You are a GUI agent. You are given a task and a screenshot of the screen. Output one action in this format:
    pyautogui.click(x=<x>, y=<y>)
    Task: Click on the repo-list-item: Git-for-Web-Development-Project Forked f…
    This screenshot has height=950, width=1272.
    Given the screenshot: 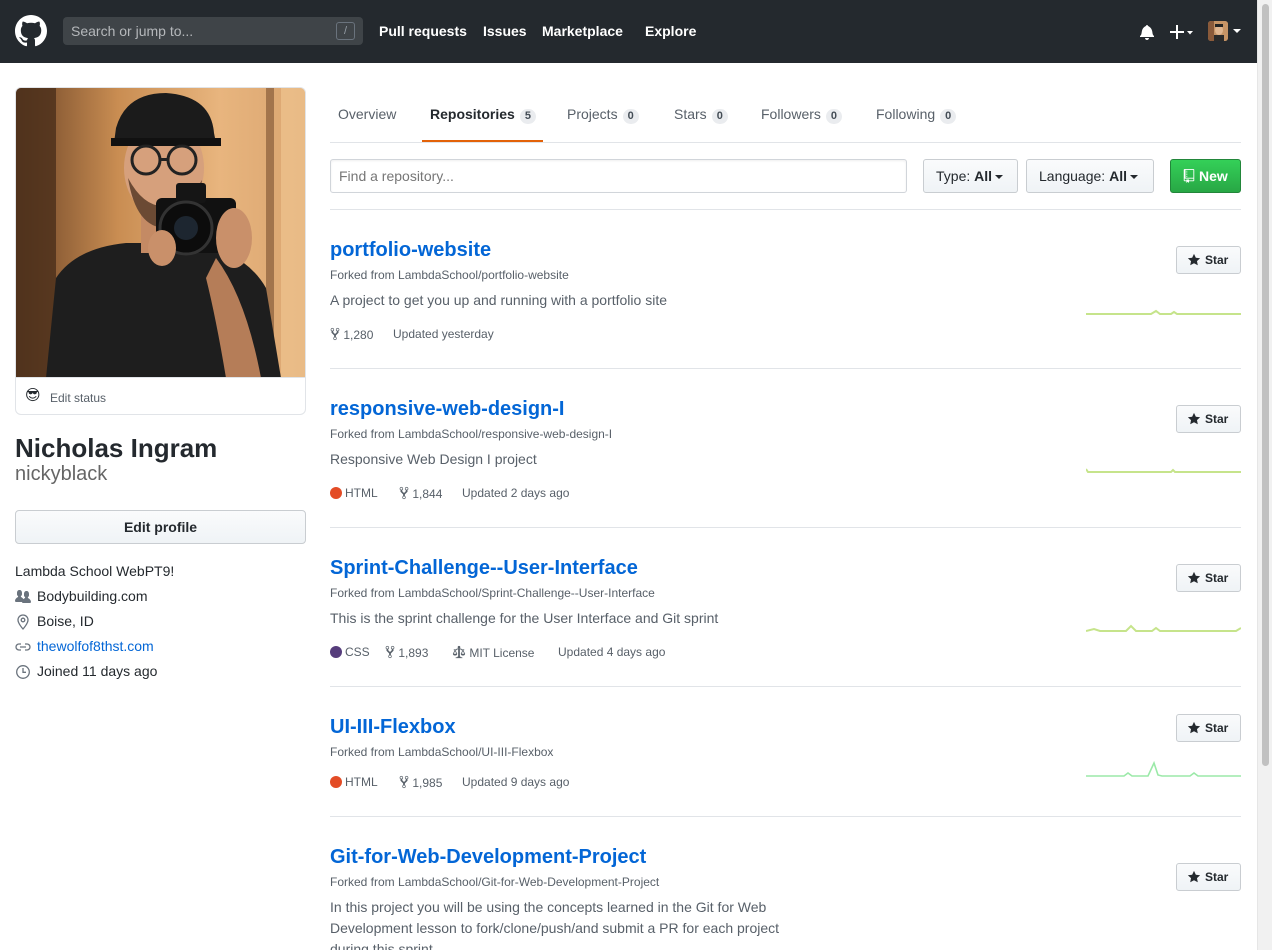 What is the action you would take?
    pyautogui.click(x=785, y=883)
    